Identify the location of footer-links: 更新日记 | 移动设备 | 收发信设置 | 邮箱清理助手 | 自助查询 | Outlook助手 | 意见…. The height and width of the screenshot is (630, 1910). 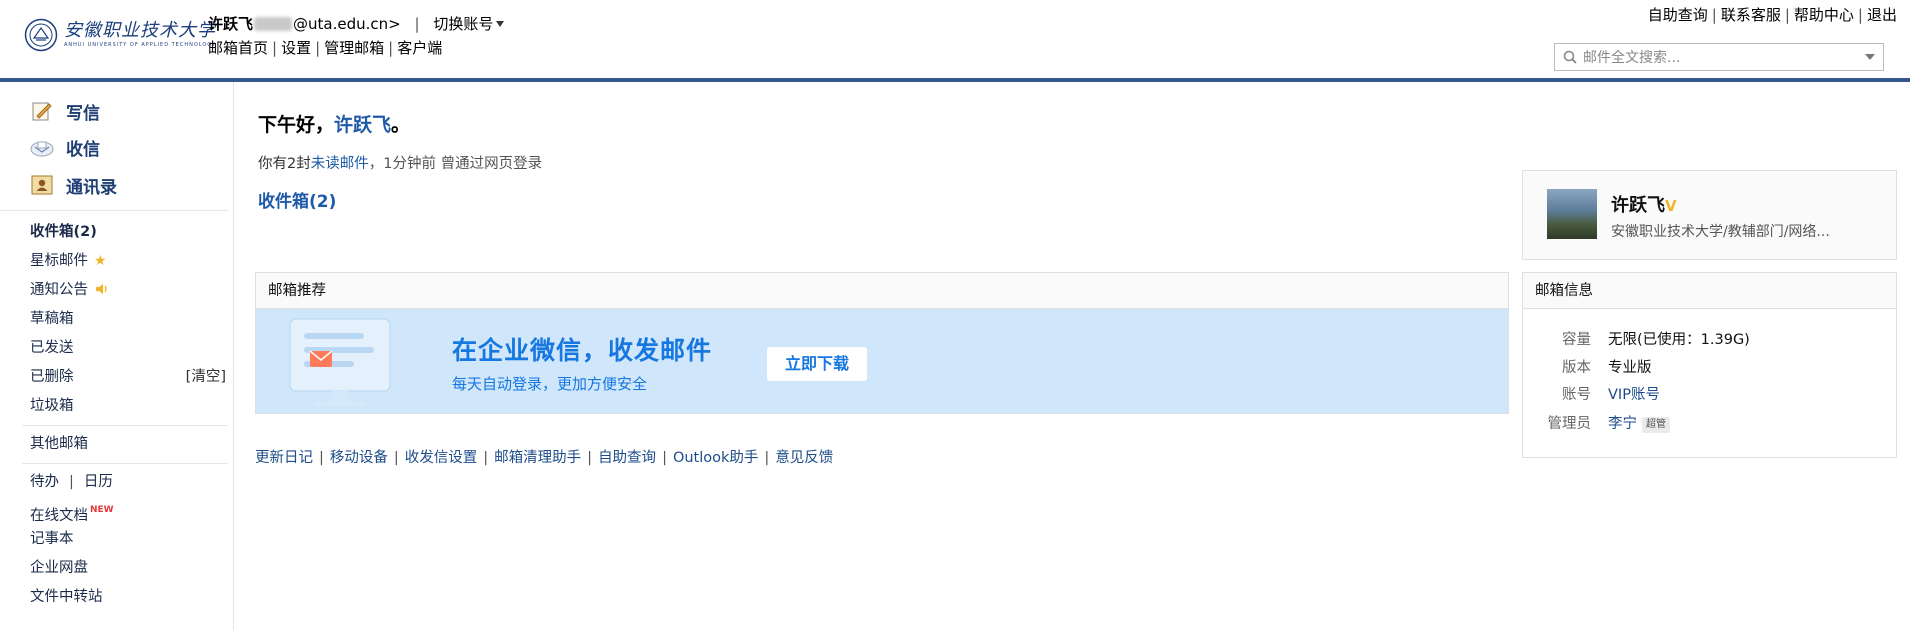
(544, 458).